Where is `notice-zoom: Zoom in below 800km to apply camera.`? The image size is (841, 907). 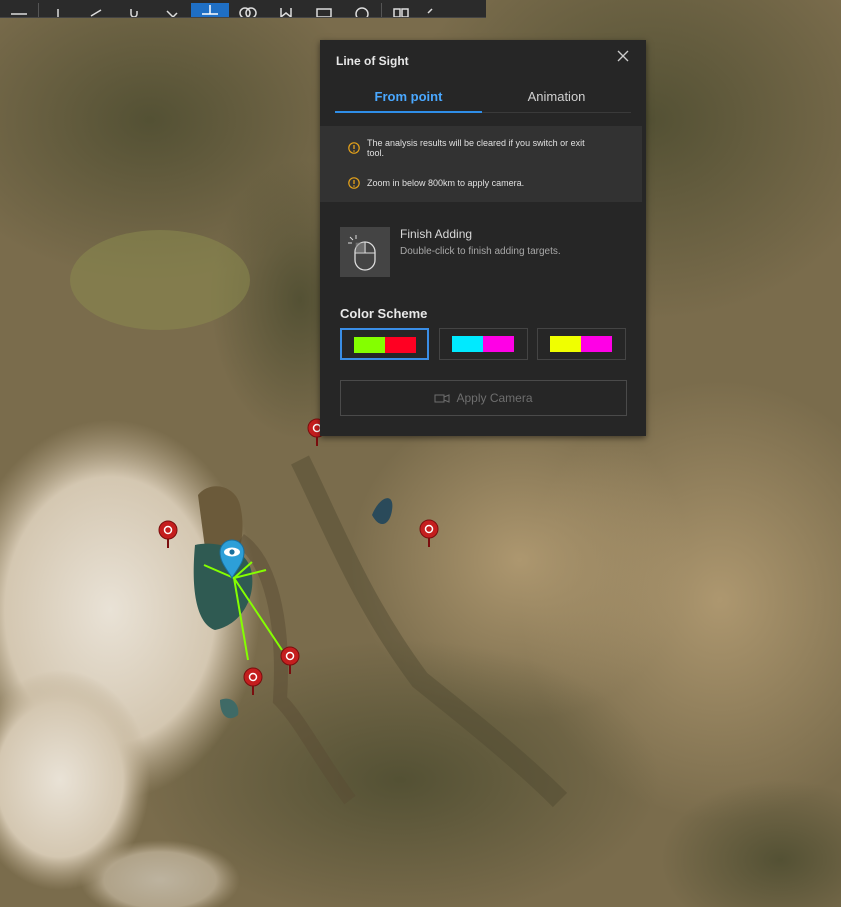
notice-zoom: Zoom in below 800km to apply camera. is located at coordinates (467, 183).